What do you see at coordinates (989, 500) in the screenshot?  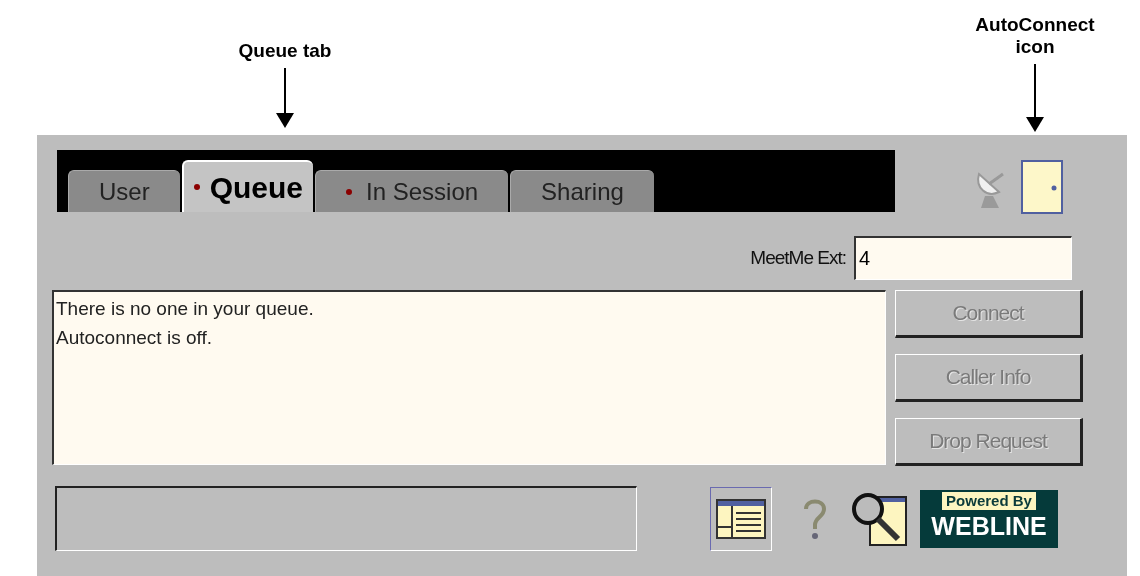 I see `logo-tagline: Powered By` at bounding box center [989, 500].